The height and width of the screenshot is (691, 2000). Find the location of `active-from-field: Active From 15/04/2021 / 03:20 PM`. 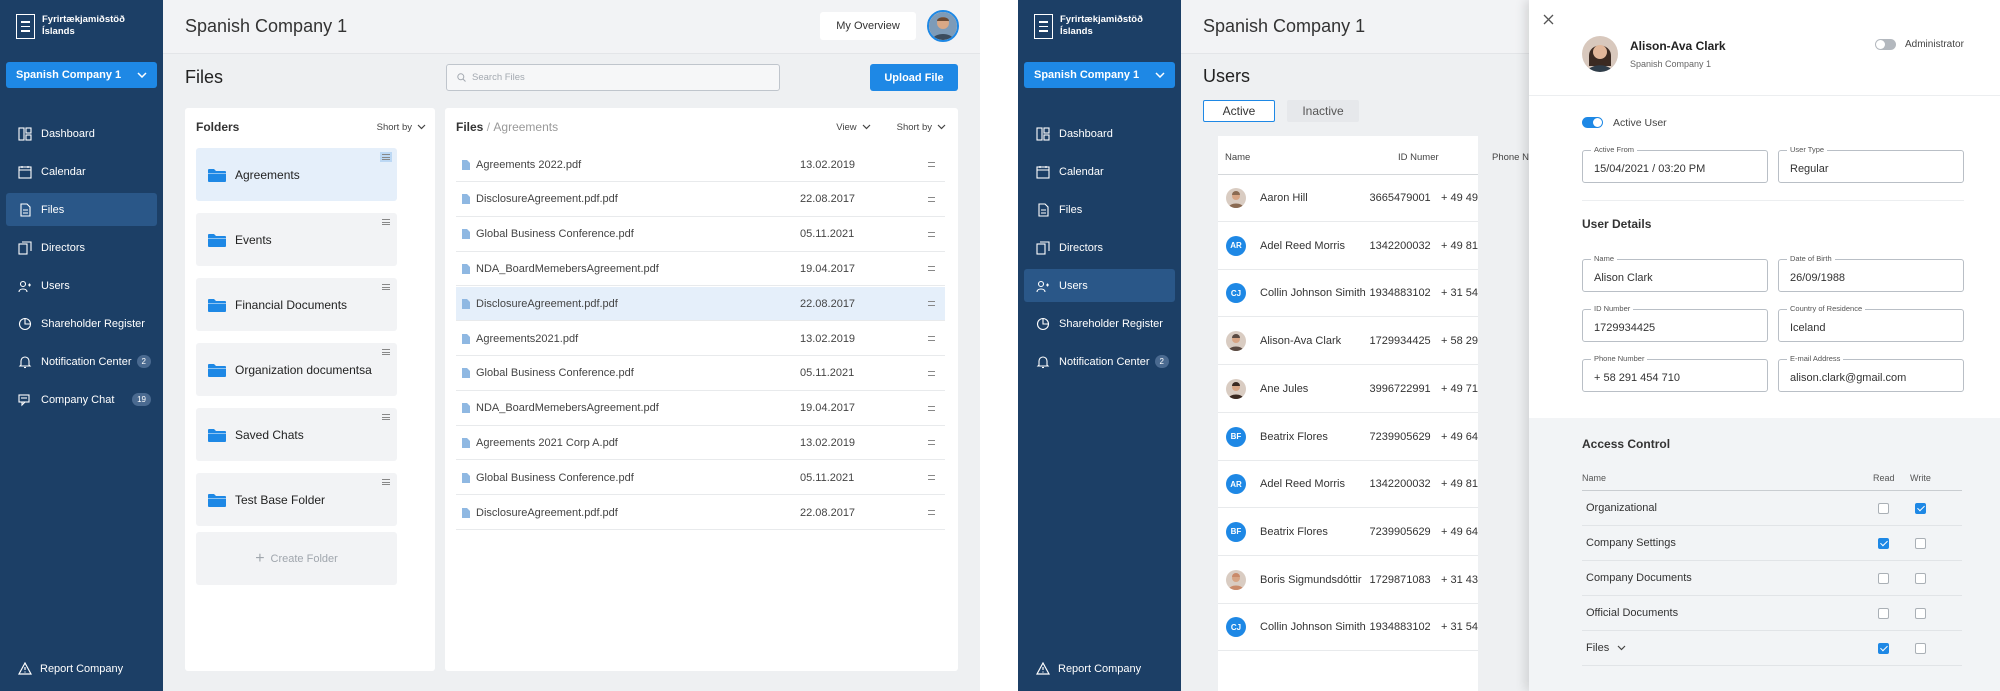

active-from-field: Active From 15/04/2021 / 03:20 PM is located at coordinates (1675, 164).